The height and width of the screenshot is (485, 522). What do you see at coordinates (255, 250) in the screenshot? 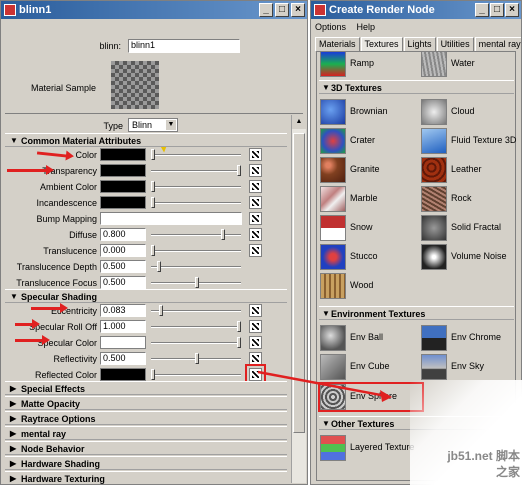
I see `translucence-map-button` at bounding box center [255, 250].